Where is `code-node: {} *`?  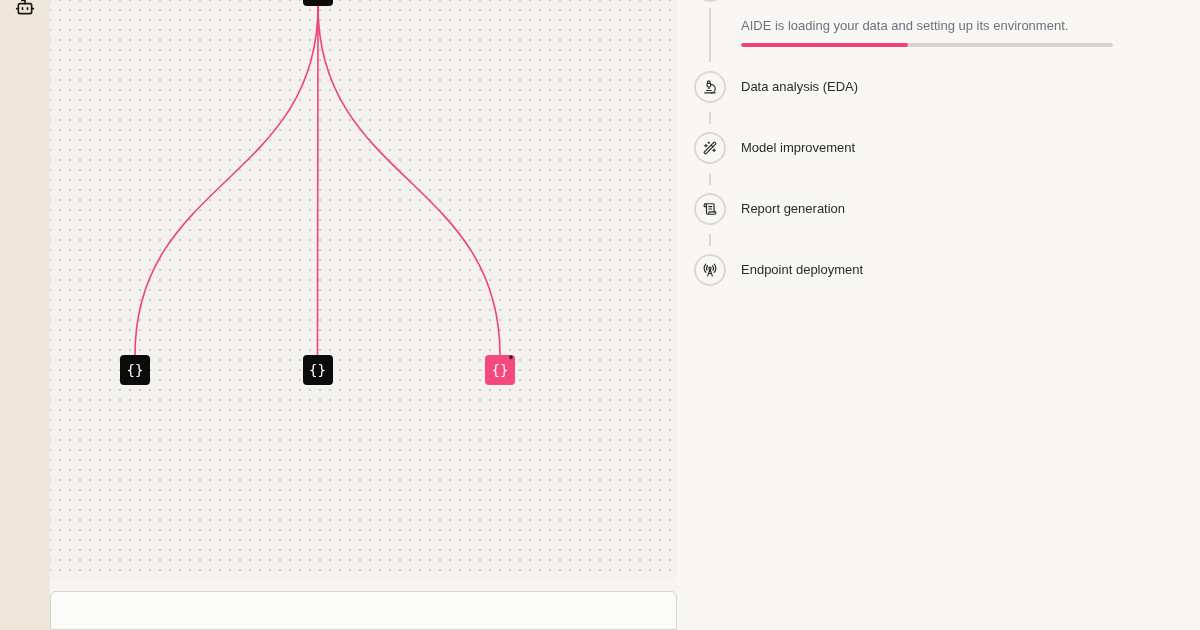 code-node: {} * is located at coordinates (500, 370).